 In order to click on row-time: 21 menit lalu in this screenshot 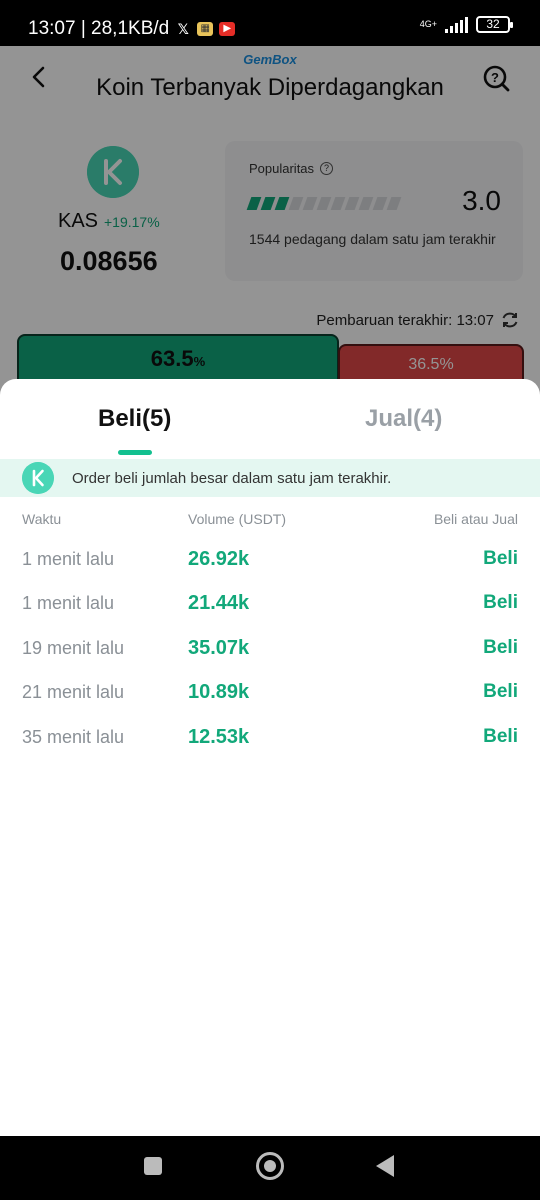, I will do `click(73, 692)`.